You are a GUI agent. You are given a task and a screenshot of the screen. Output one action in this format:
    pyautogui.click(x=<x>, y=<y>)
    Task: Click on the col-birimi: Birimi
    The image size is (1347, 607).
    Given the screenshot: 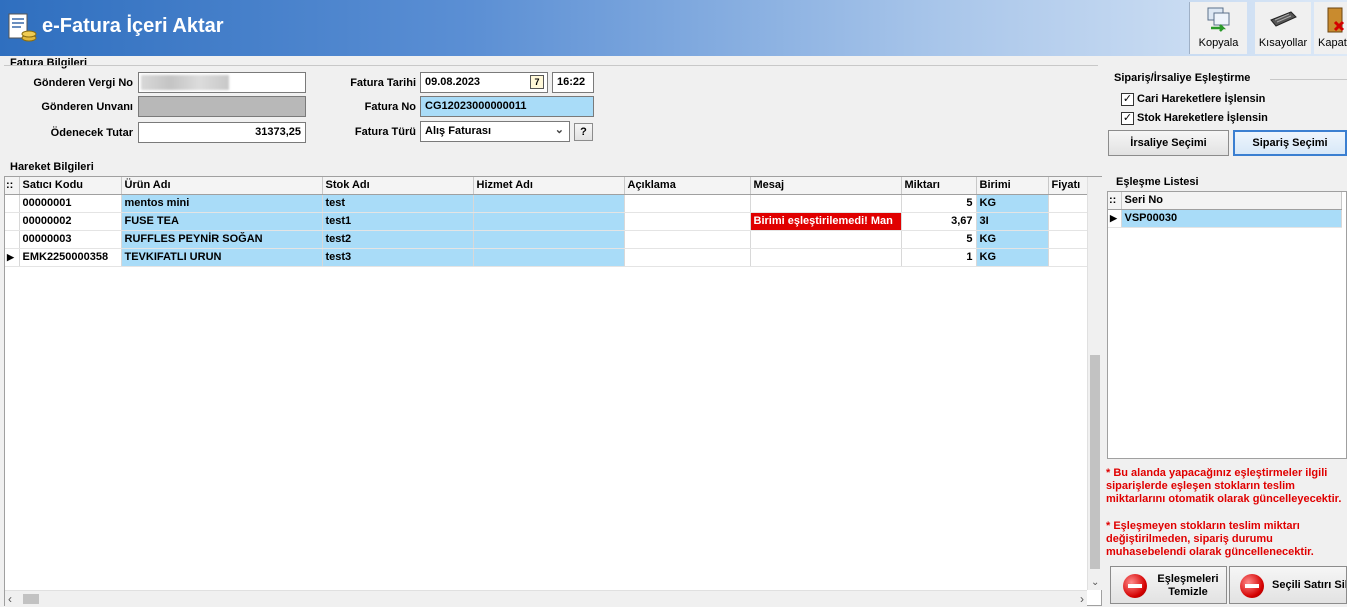 What is the action you would take?
    pyautogui.click(x=1012, y=186)
    